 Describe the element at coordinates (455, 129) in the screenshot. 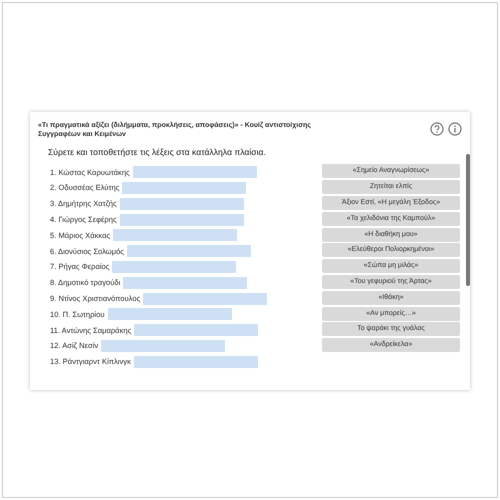

I see `info-icon` at that location.